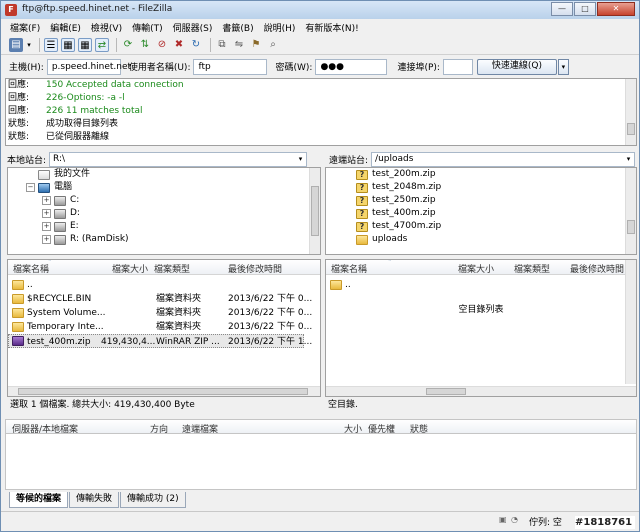  What do you see at coordinates (331, 27) in the screenshot?
I see `menu-new-version: 有新版本(N)!` at bounding box center [331, 27].